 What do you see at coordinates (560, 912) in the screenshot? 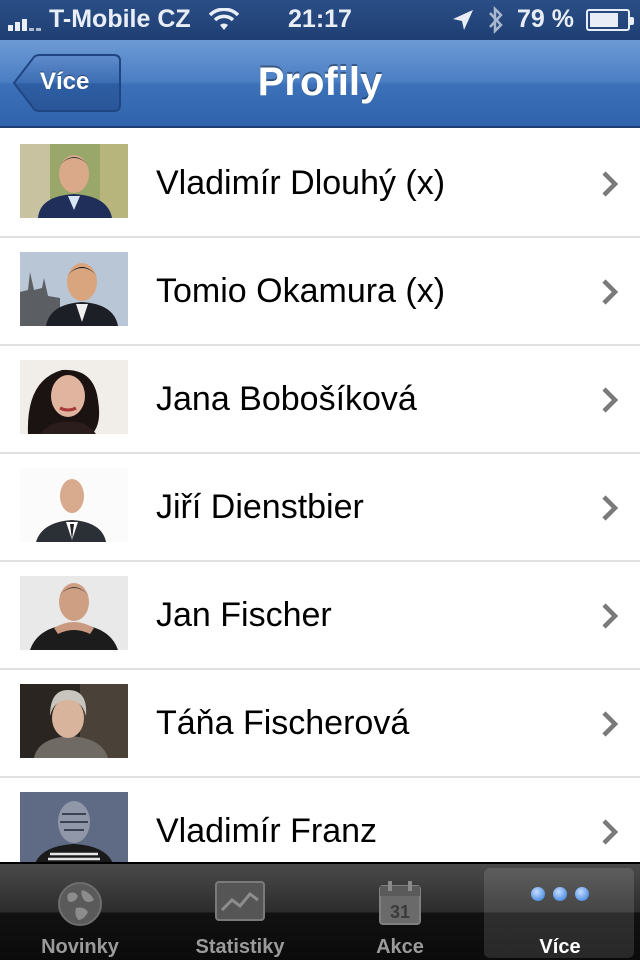
I see `tab-vice: Více` at bounding box center [560, 912].